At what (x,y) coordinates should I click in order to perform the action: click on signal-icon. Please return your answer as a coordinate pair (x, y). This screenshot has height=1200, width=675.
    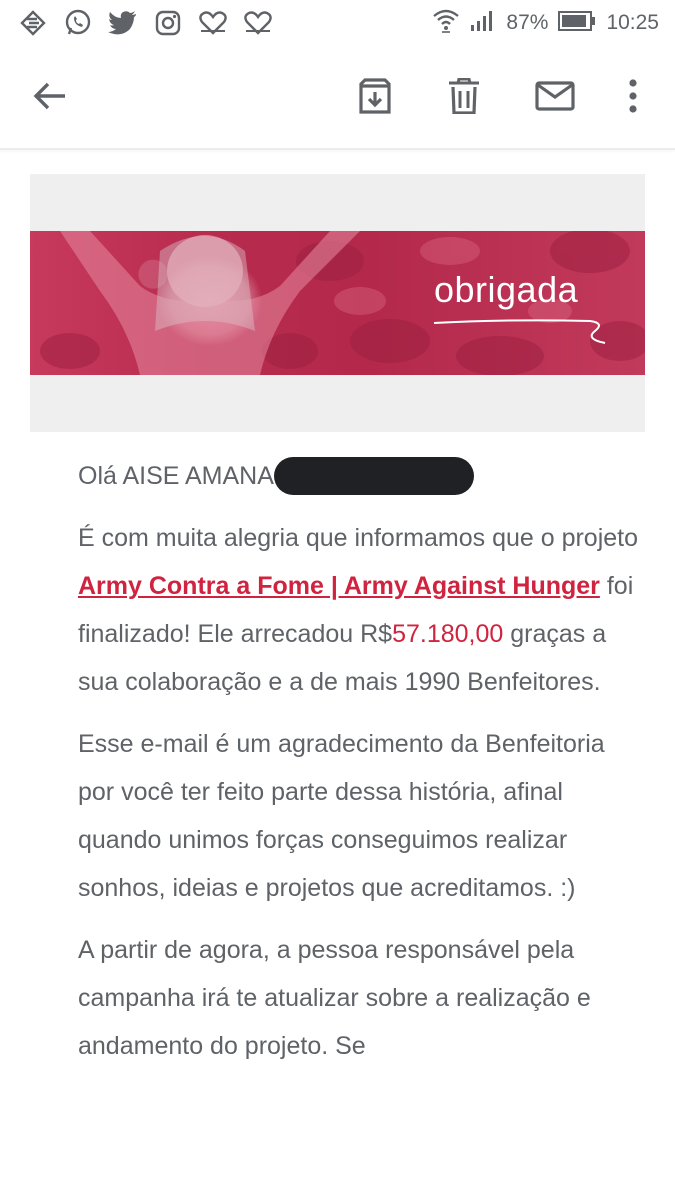
    Looking at the image, I should click on (483, 23).